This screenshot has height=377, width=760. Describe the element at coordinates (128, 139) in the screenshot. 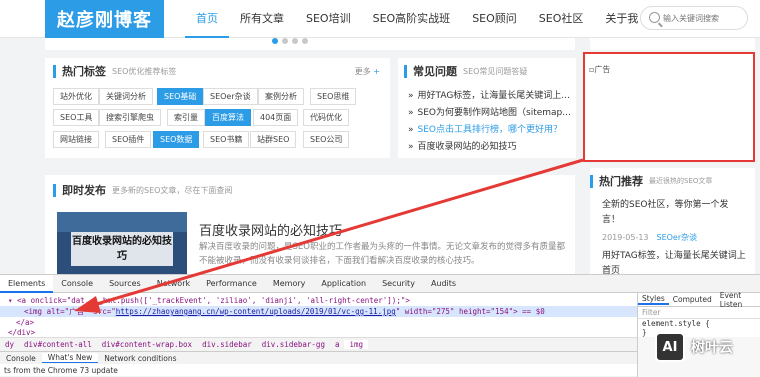

I see `tag: SEO插件` at that location.